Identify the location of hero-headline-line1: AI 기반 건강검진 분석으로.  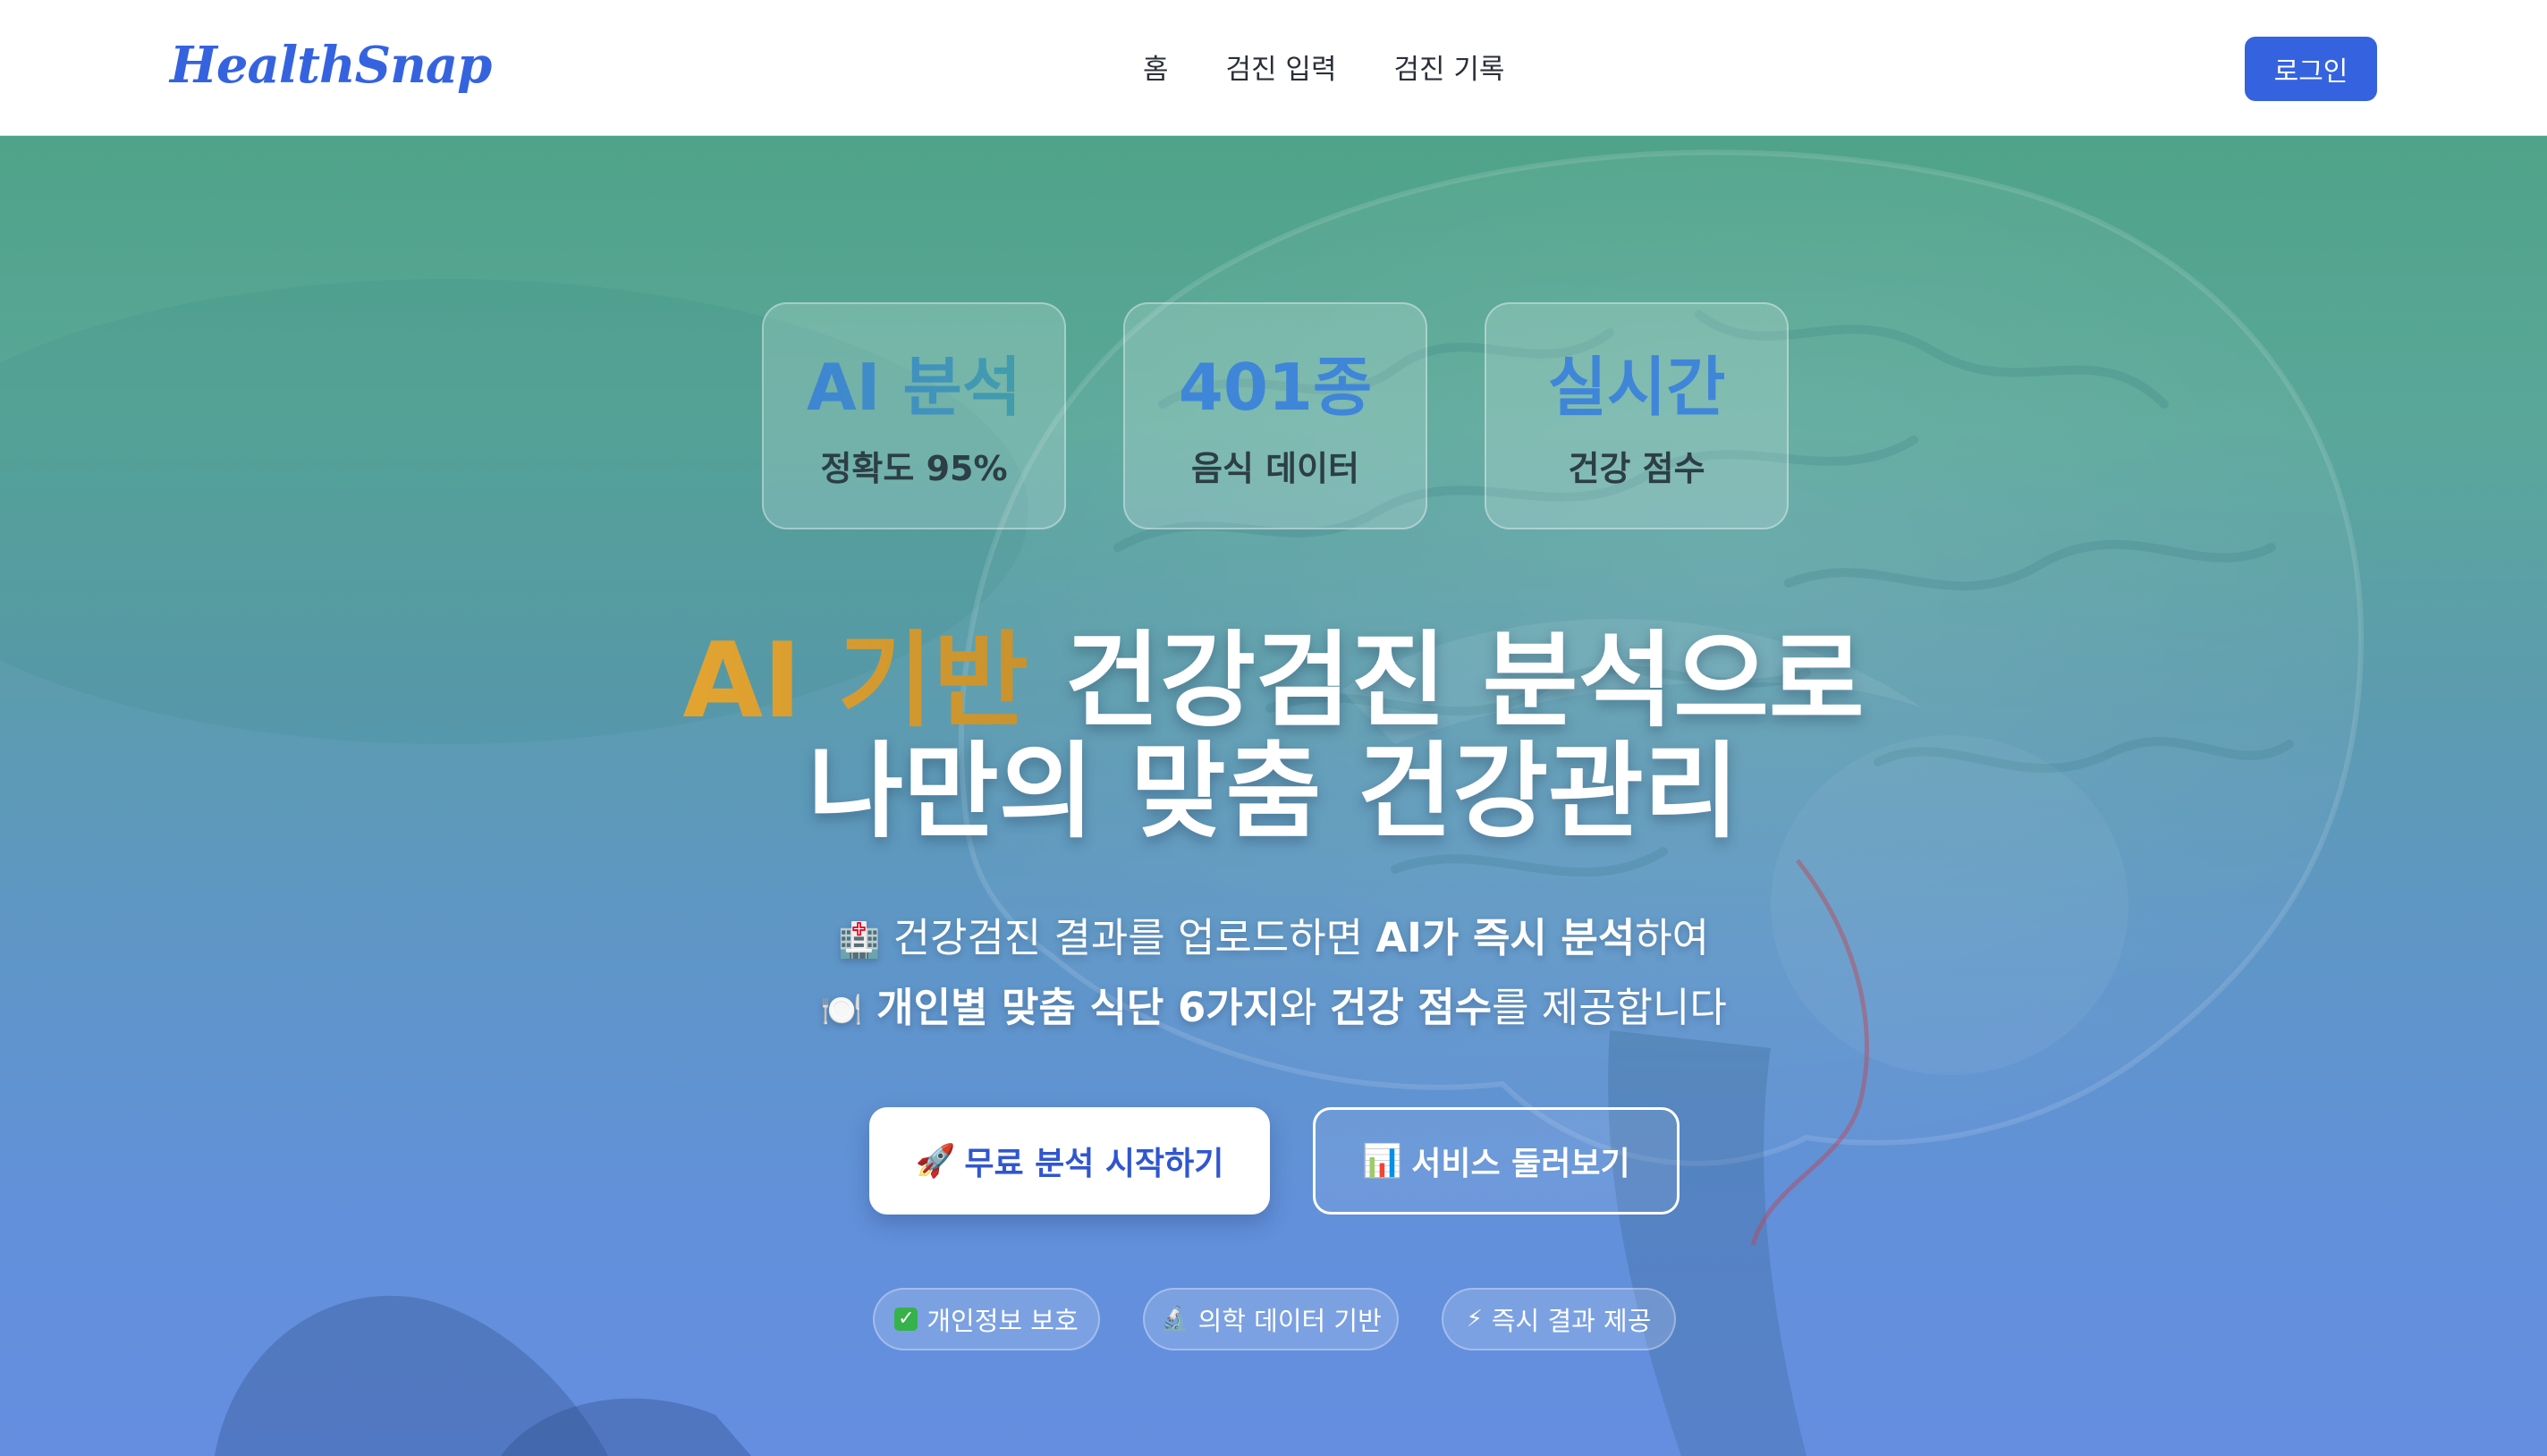
(1274, 681).